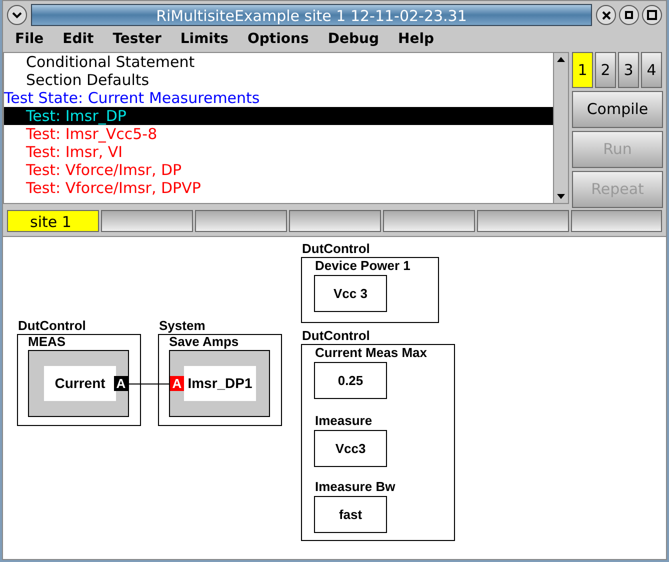 The image size is (669, 562). Describe the element at coordinates (350, 514) in the screenshot. I see `value-field: fast` at that location.